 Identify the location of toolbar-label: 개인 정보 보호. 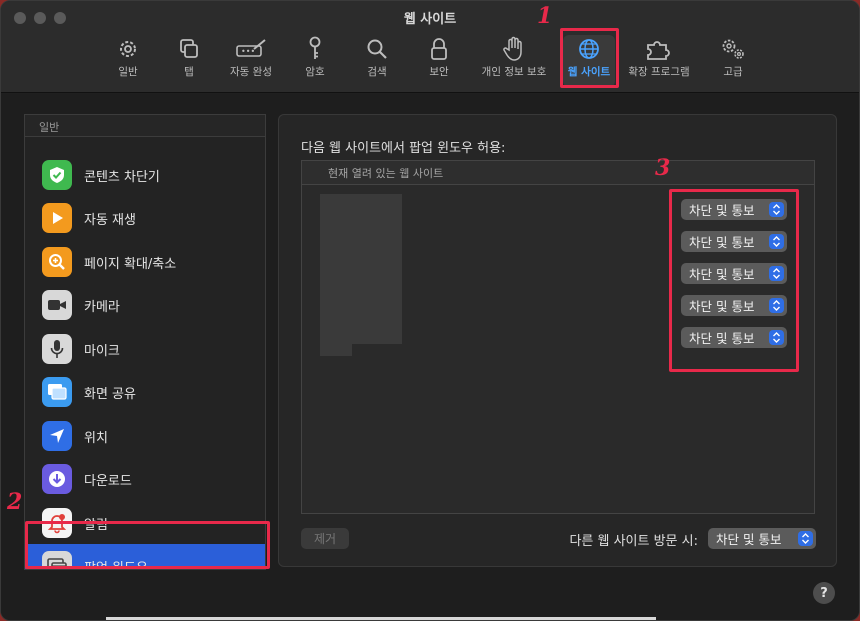
(514, 72).